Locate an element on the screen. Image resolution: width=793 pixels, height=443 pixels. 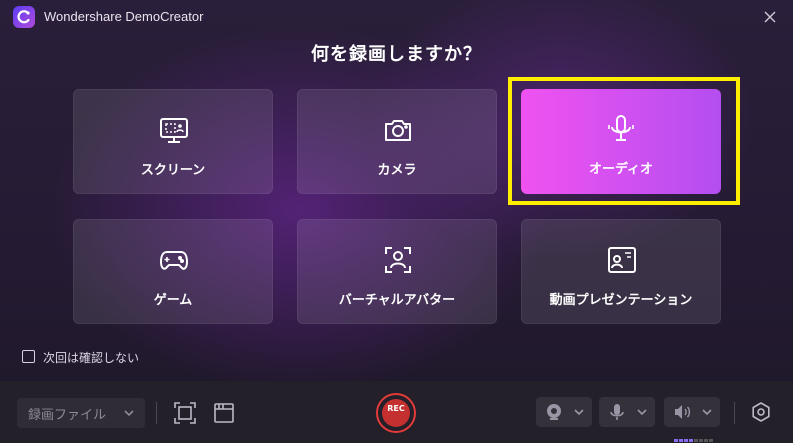
speaker-icon is located at coordinates (683, 412).